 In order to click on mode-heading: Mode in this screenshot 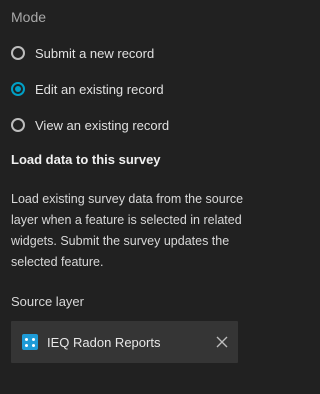, I will do `click(29, 17)`.